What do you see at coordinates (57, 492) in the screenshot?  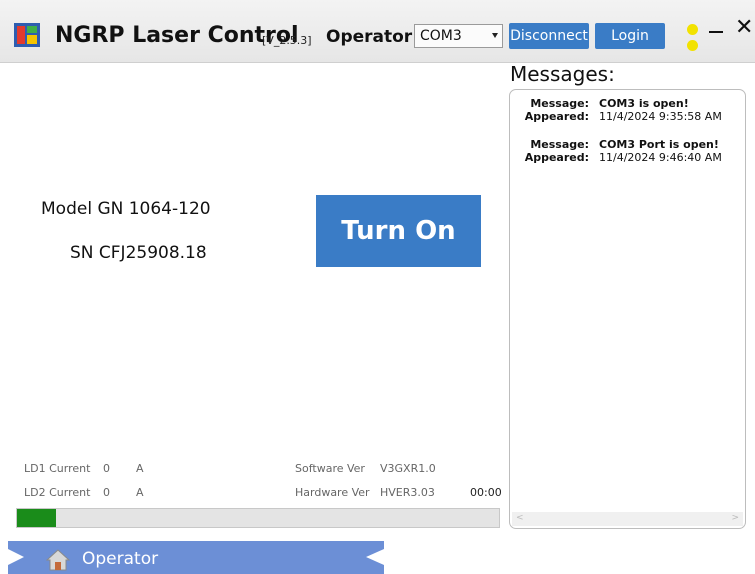 I see `ld2-label: LD2 Current` at bounding box center [57, 492].